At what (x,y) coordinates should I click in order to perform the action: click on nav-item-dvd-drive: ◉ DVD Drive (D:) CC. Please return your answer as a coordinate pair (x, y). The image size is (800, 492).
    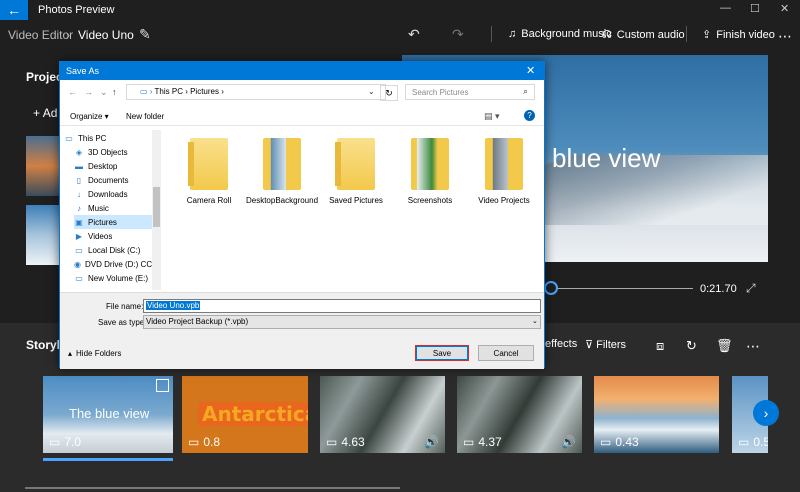
    Looking at the image, I should click on (113, 264).